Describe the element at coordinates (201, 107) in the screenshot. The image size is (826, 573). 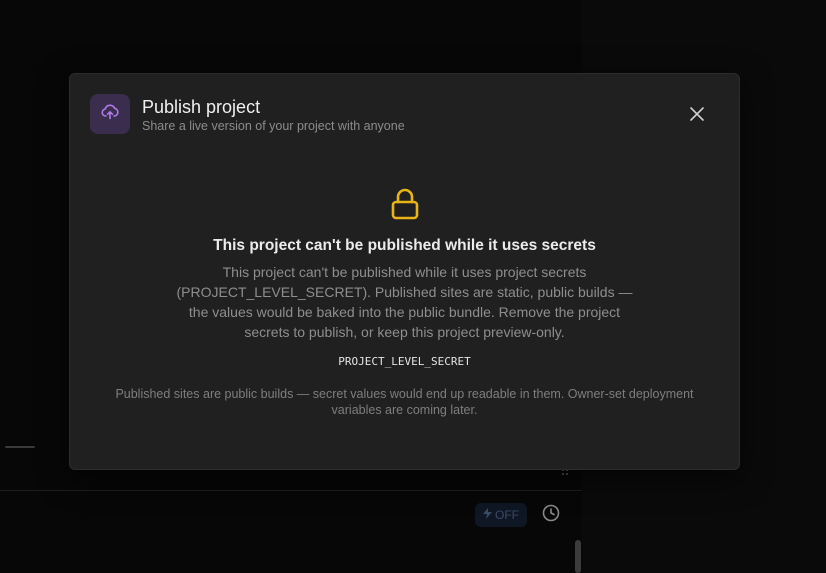
I see `dialog-title: Publish project` at that location.